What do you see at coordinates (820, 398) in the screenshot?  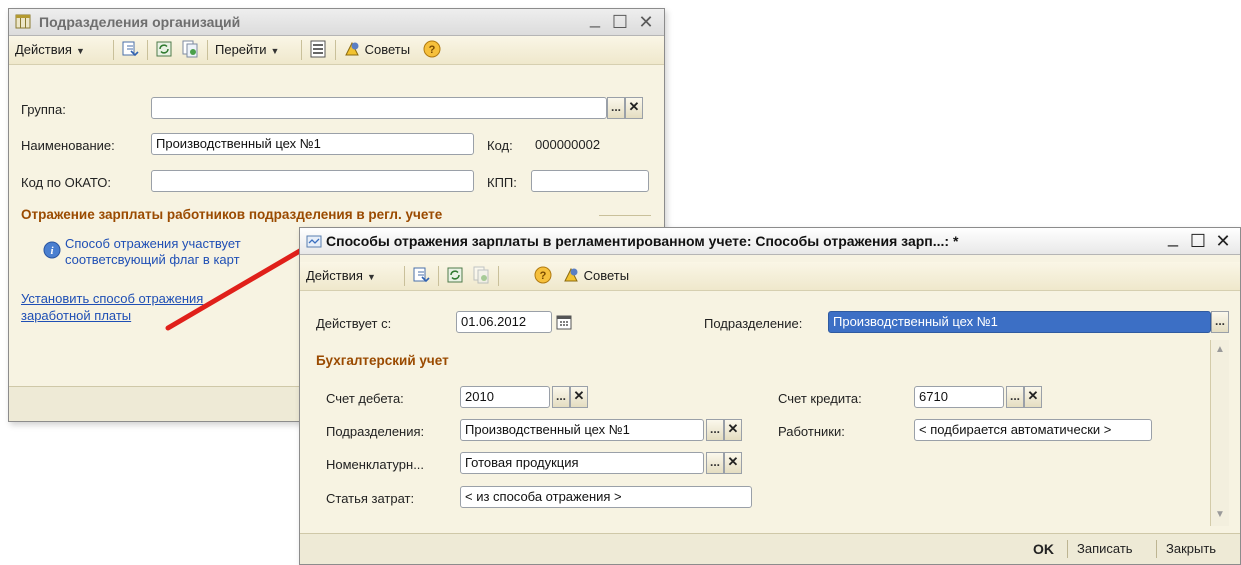 I see `credit-label: Счет кредита:` at bounding box center [820, 398].